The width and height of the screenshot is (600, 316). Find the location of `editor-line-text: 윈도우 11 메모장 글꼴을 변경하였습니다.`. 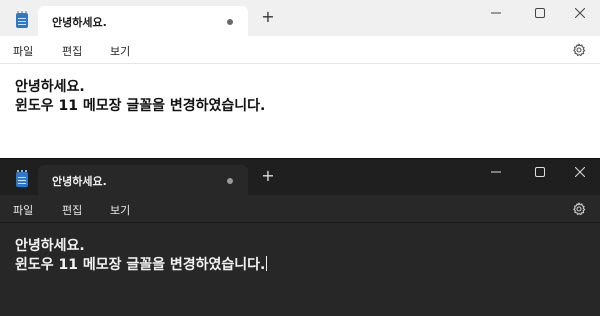

editor-line-text: 윈도우 11 메모장 글꼴을 변경하였습니다. is located at coordinates (140, 265).